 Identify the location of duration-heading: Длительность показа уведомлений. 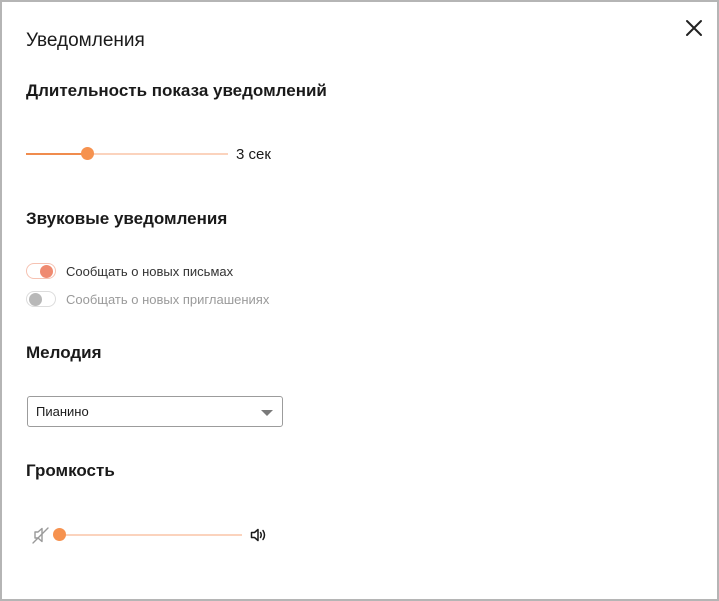
(176, 90).